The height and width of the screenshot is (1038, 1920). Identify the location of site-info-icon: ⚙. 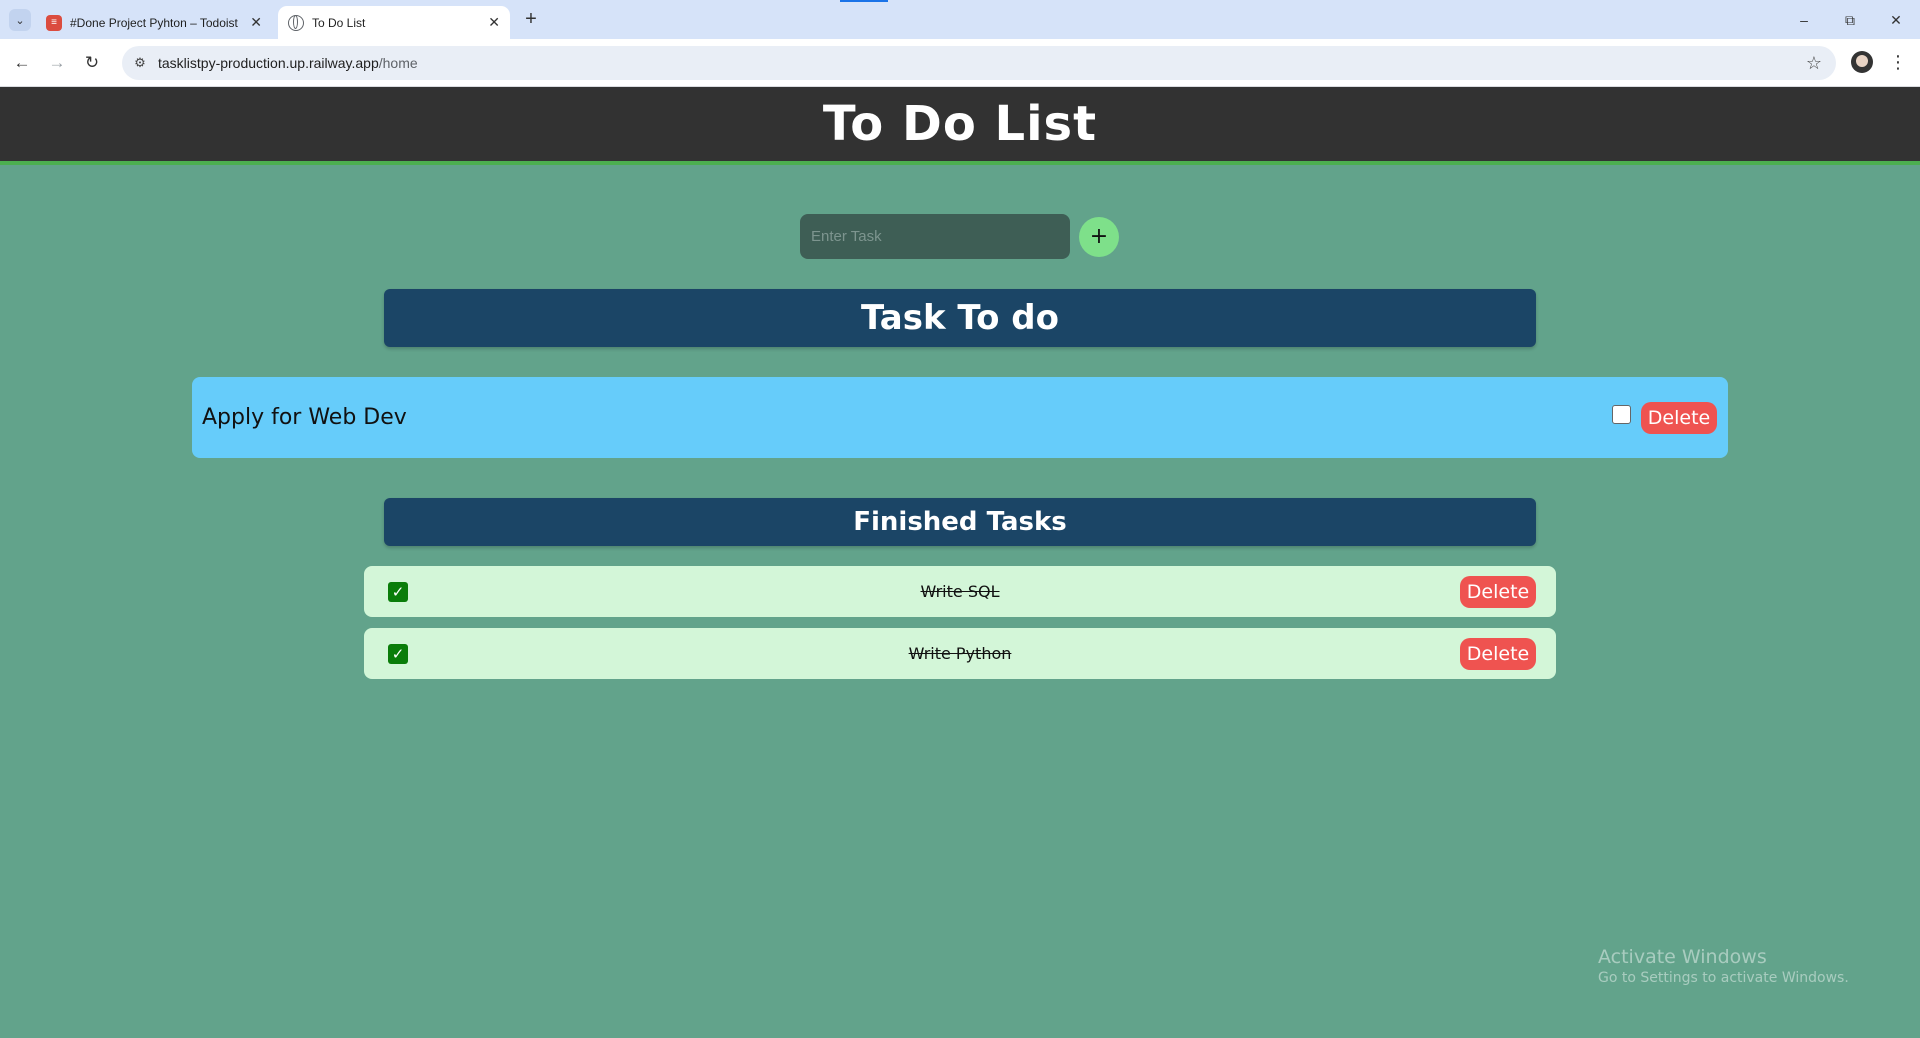
(140, 63).